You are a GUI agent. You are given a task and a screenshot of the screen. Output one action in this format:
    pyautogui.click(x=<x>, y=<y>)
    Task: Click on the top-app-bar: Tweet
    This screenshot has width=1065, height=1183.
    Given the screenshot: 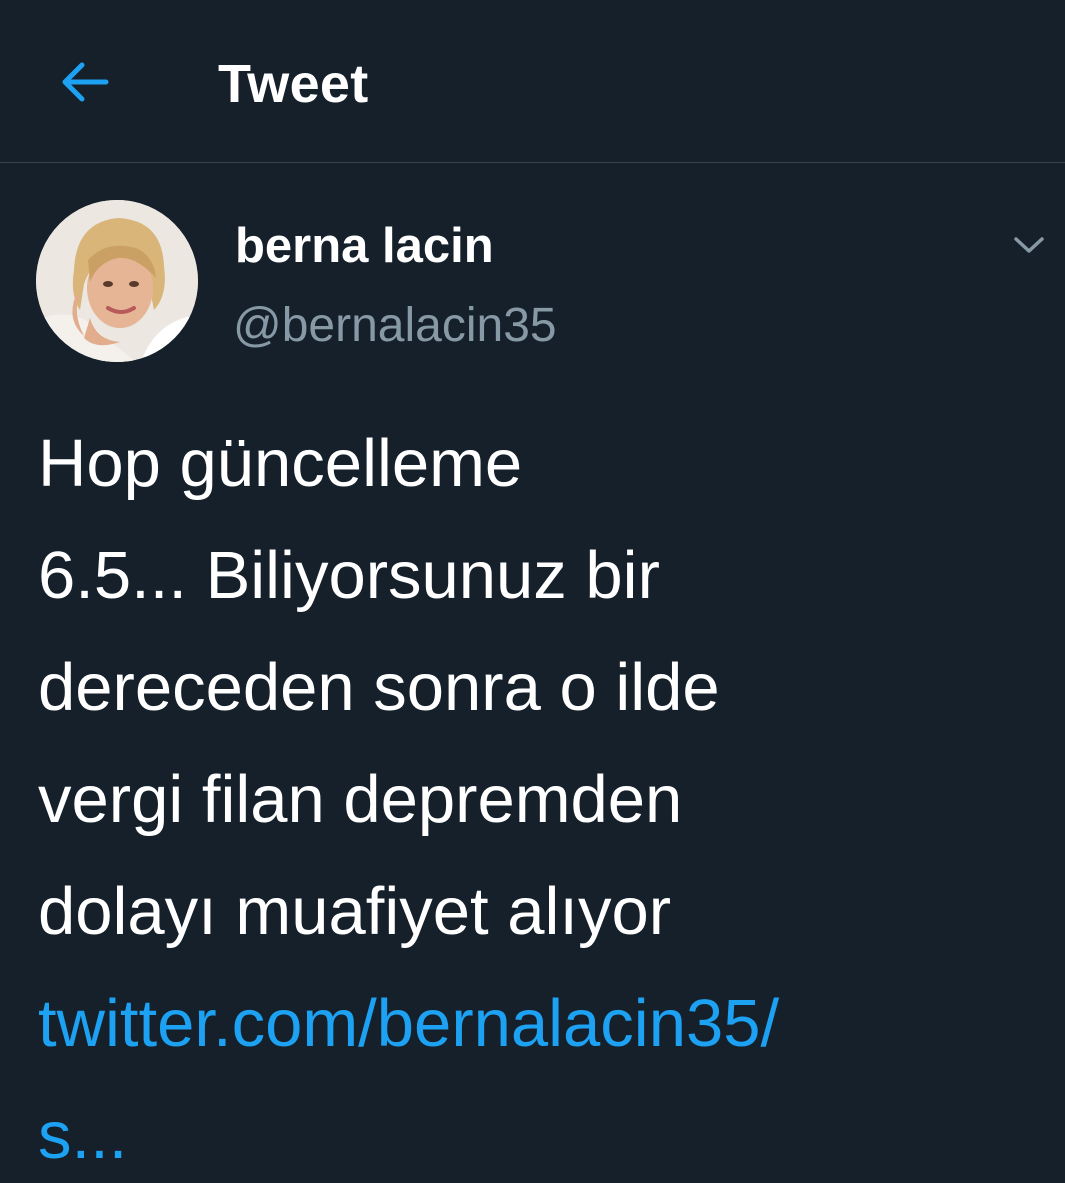 What is the action you would take?
    pyautogui.click(x=532, y=81)
    